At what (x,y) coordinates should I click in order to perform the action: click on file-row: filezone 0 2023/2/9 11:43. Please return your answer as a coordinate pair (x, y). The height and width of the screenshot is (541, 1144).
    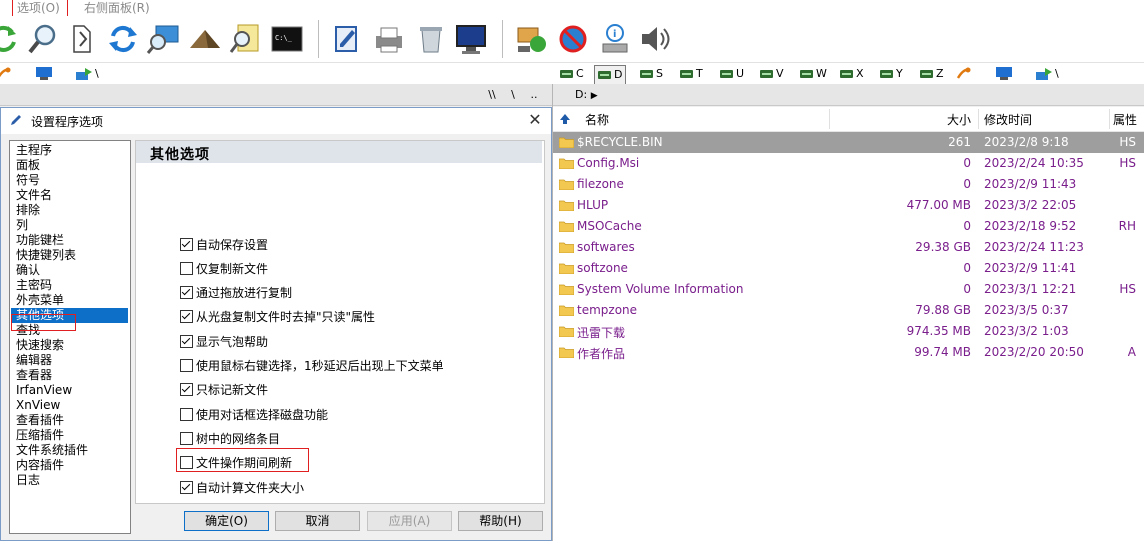
    Looking at the image, I should click on (848, 184).